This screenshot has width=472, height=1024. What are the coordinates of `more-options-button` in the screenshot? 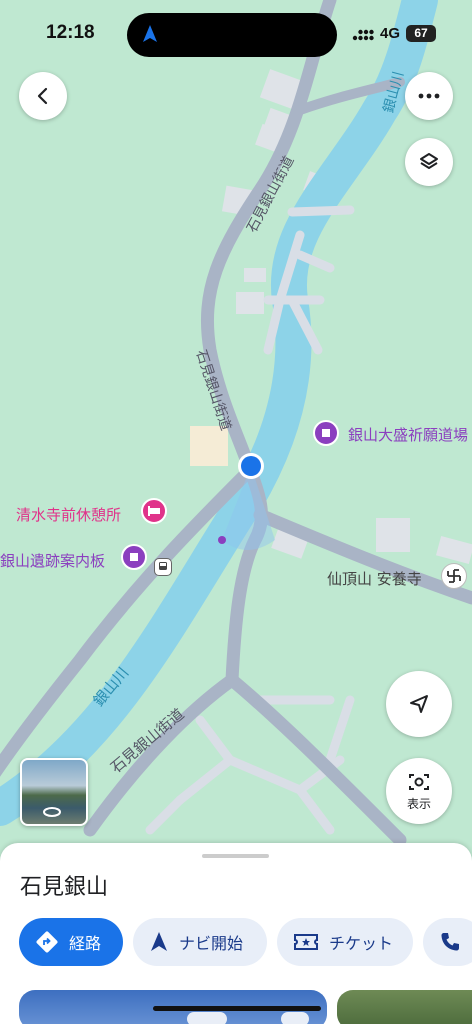 It's located at (429, 96).